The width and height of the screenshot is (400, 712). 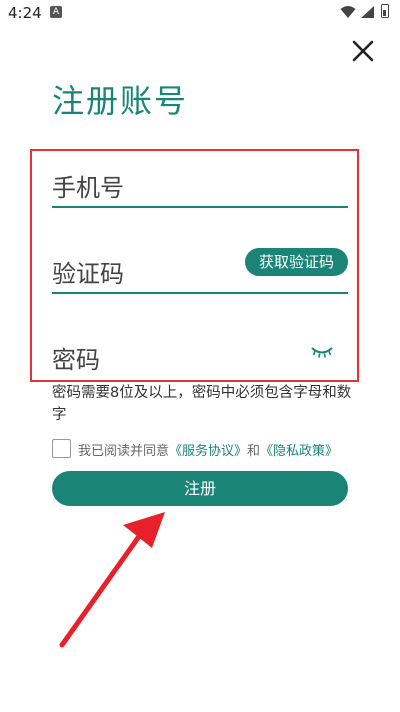 I want to click on eye-closed-icon, so click(x=322, y=352).